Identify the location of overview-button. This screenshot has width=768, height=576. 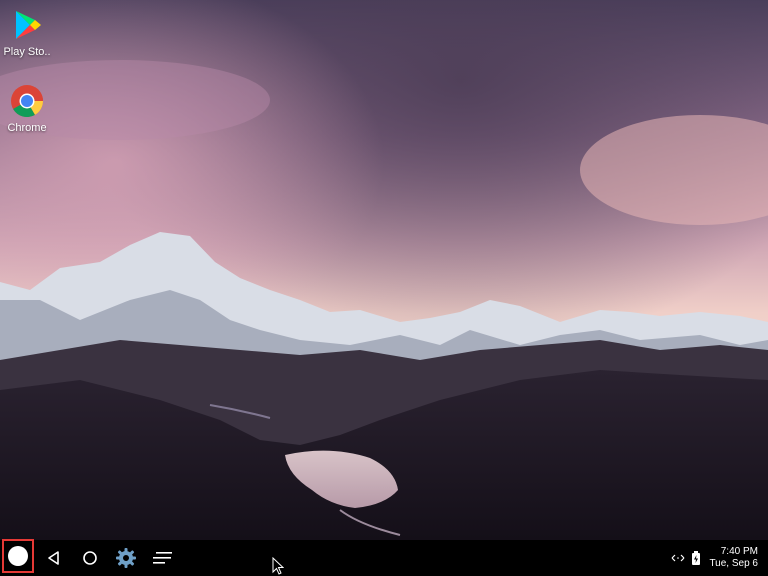
(162, 558).